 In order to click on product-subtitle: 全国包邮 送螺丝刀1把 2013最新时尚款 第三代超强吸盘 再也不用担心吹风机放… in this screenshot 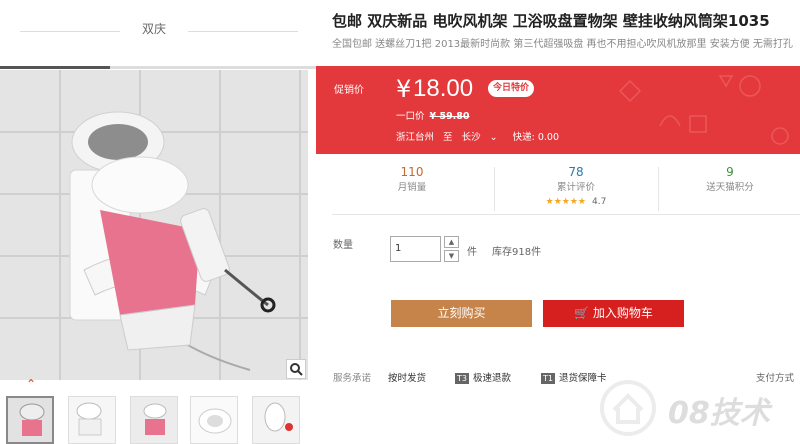, I will do `click(562, 44)`.